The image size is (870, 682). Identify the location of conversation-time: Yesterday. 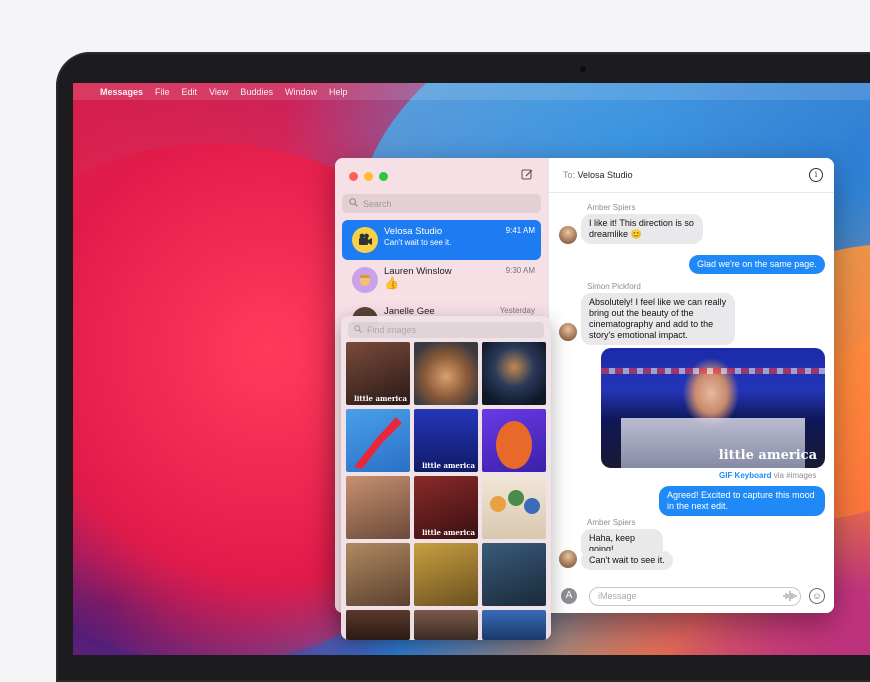
(517, 310).